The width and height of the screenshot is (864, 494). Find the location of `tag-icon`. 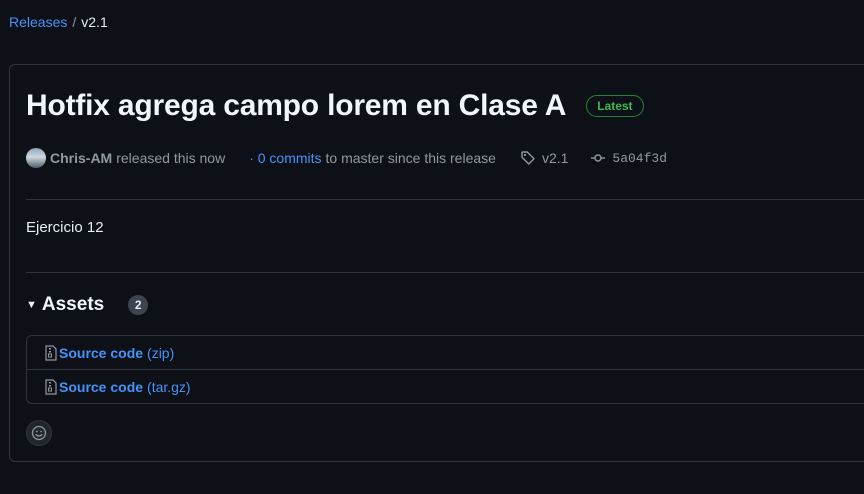

tag-icon is located at coordinates (528, 158).